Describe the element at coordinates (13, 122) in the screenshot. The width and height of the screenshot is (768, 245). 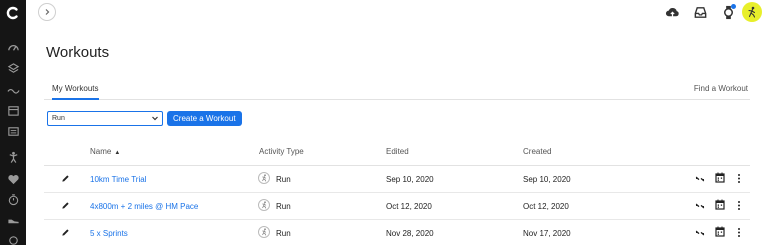
I see `sidebar` at that location.